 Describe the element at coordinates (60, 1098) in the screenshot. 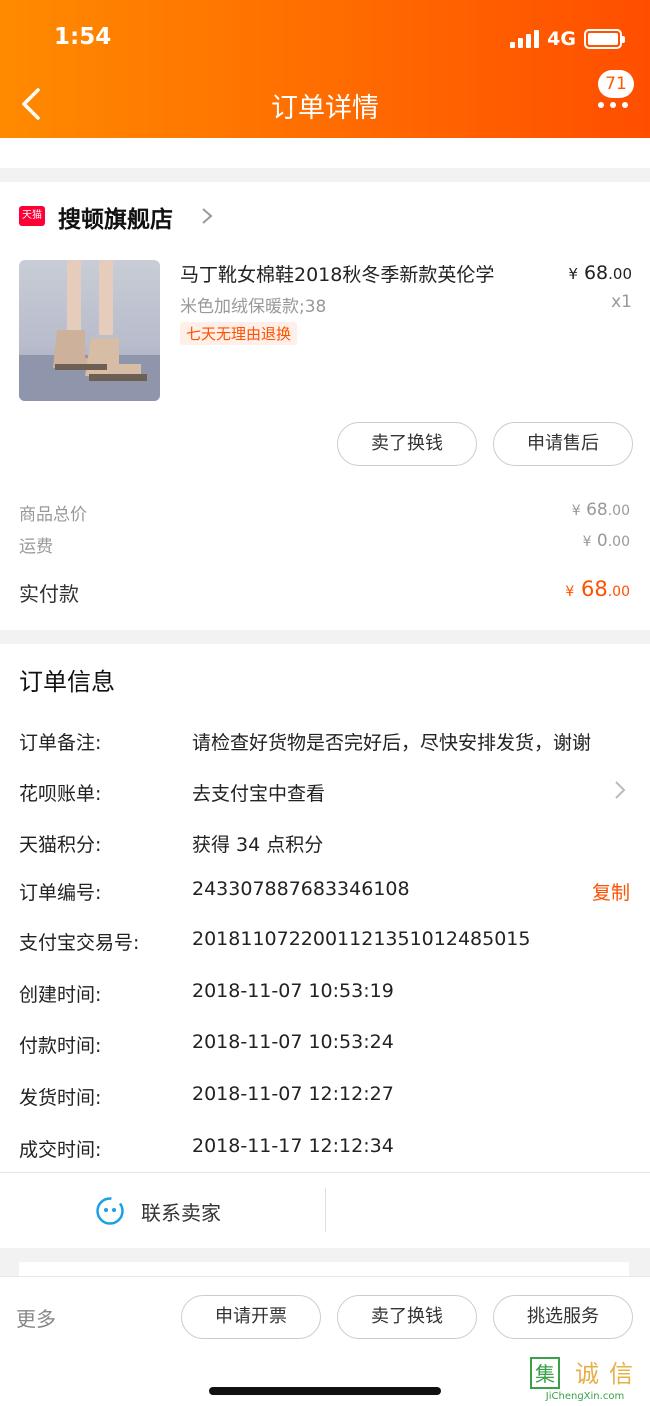

I see `info-row-label: 发货时间:` at that location.